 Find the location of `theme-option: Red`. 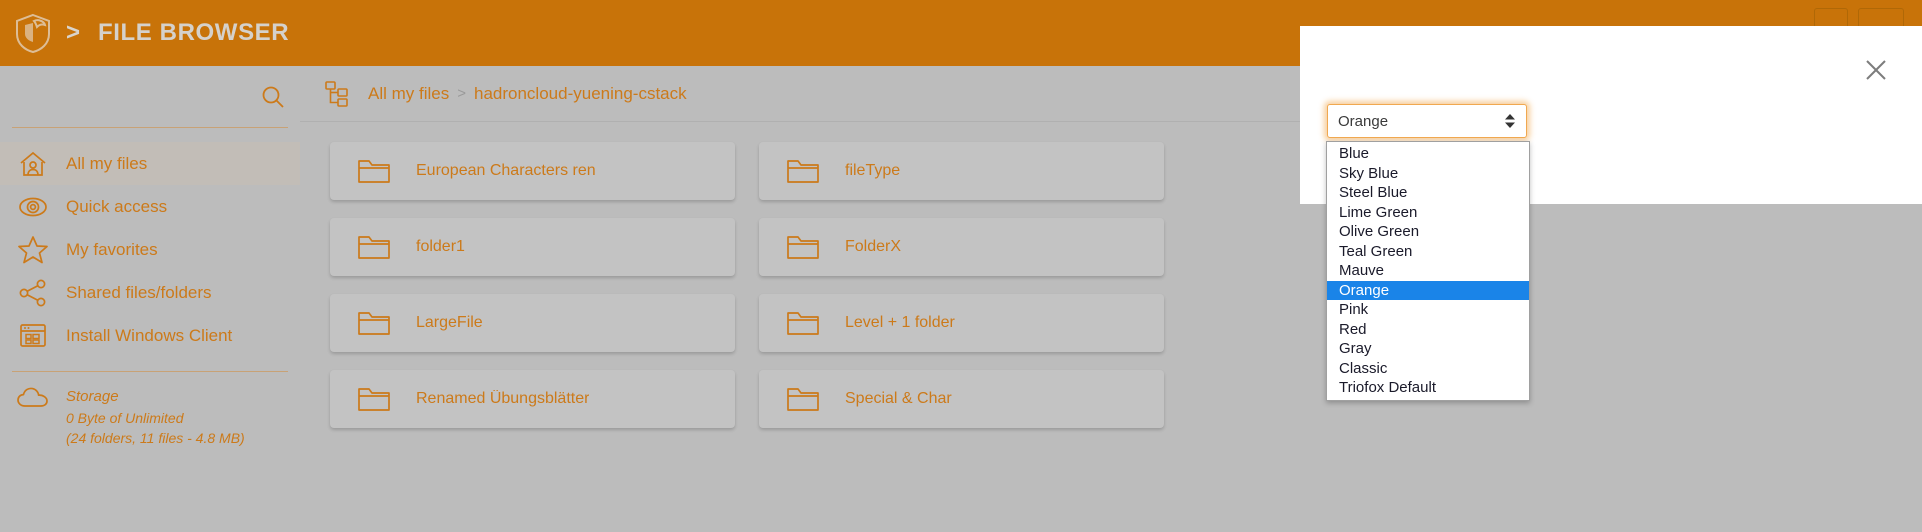

theme-option: Red is located at coordinates (1428, 330).